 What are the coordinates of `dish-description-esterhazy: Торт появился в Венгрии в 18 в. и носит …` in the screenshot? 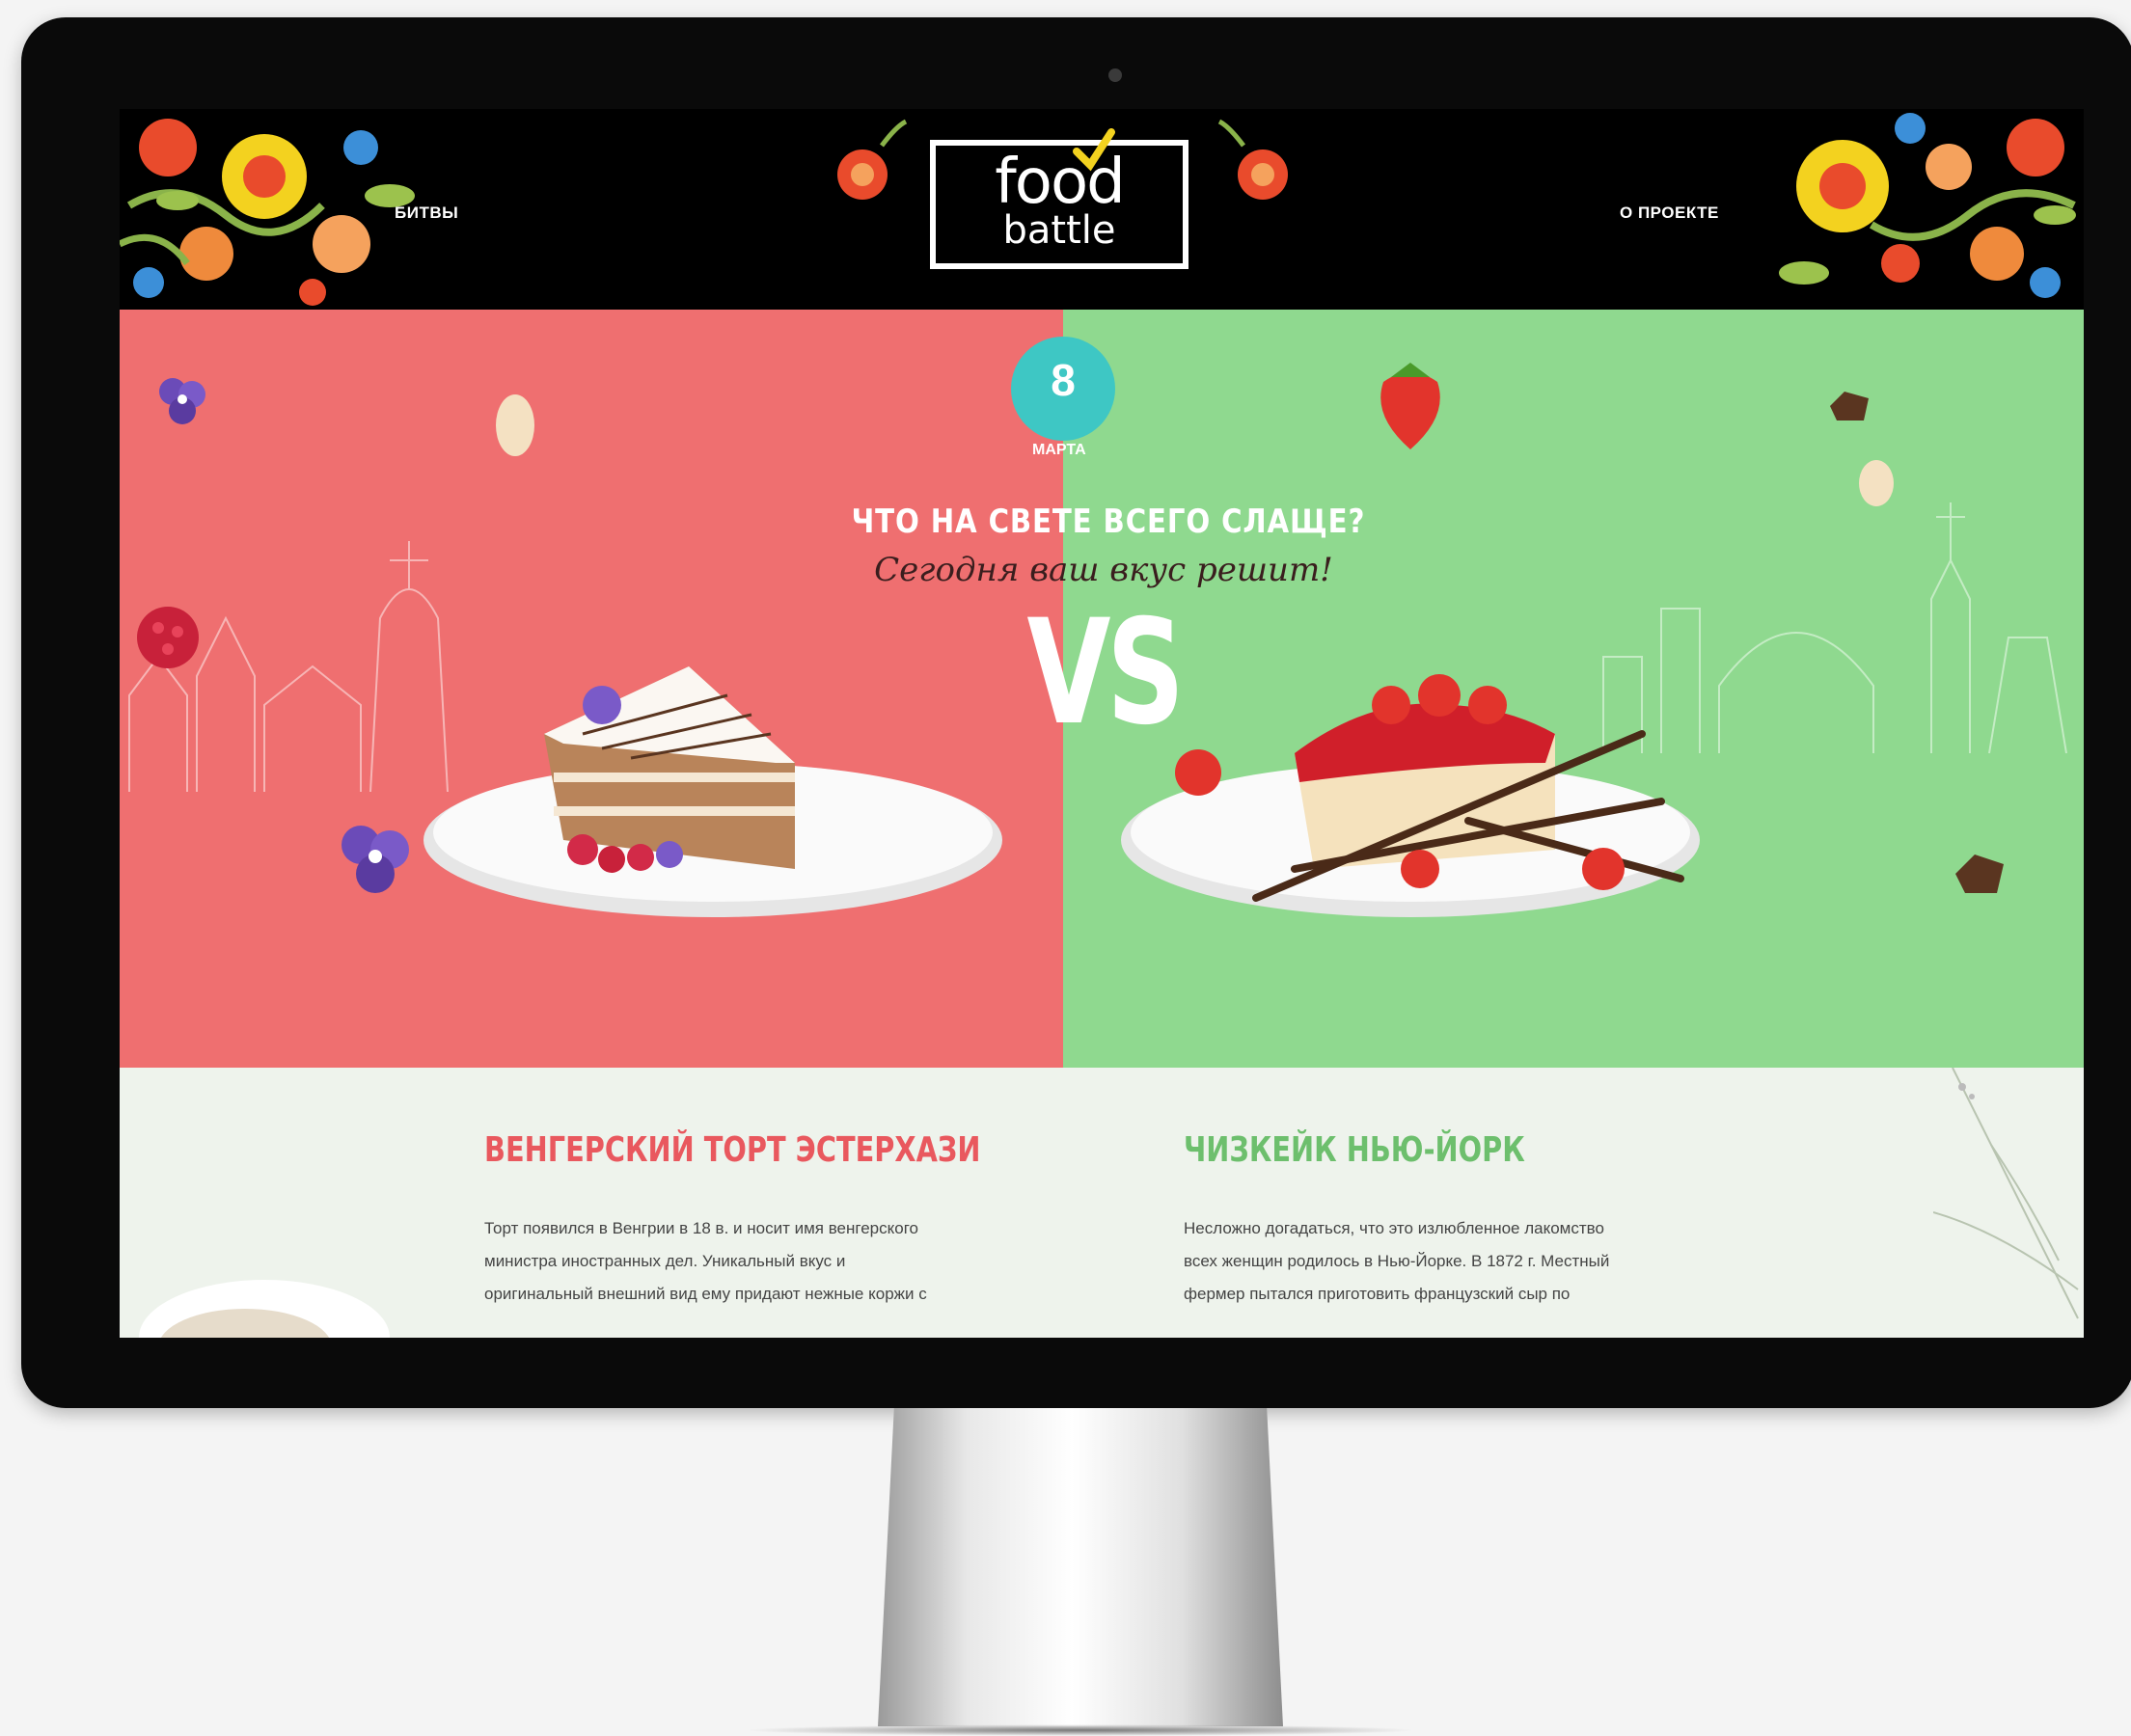 It's located at (705, 1261).